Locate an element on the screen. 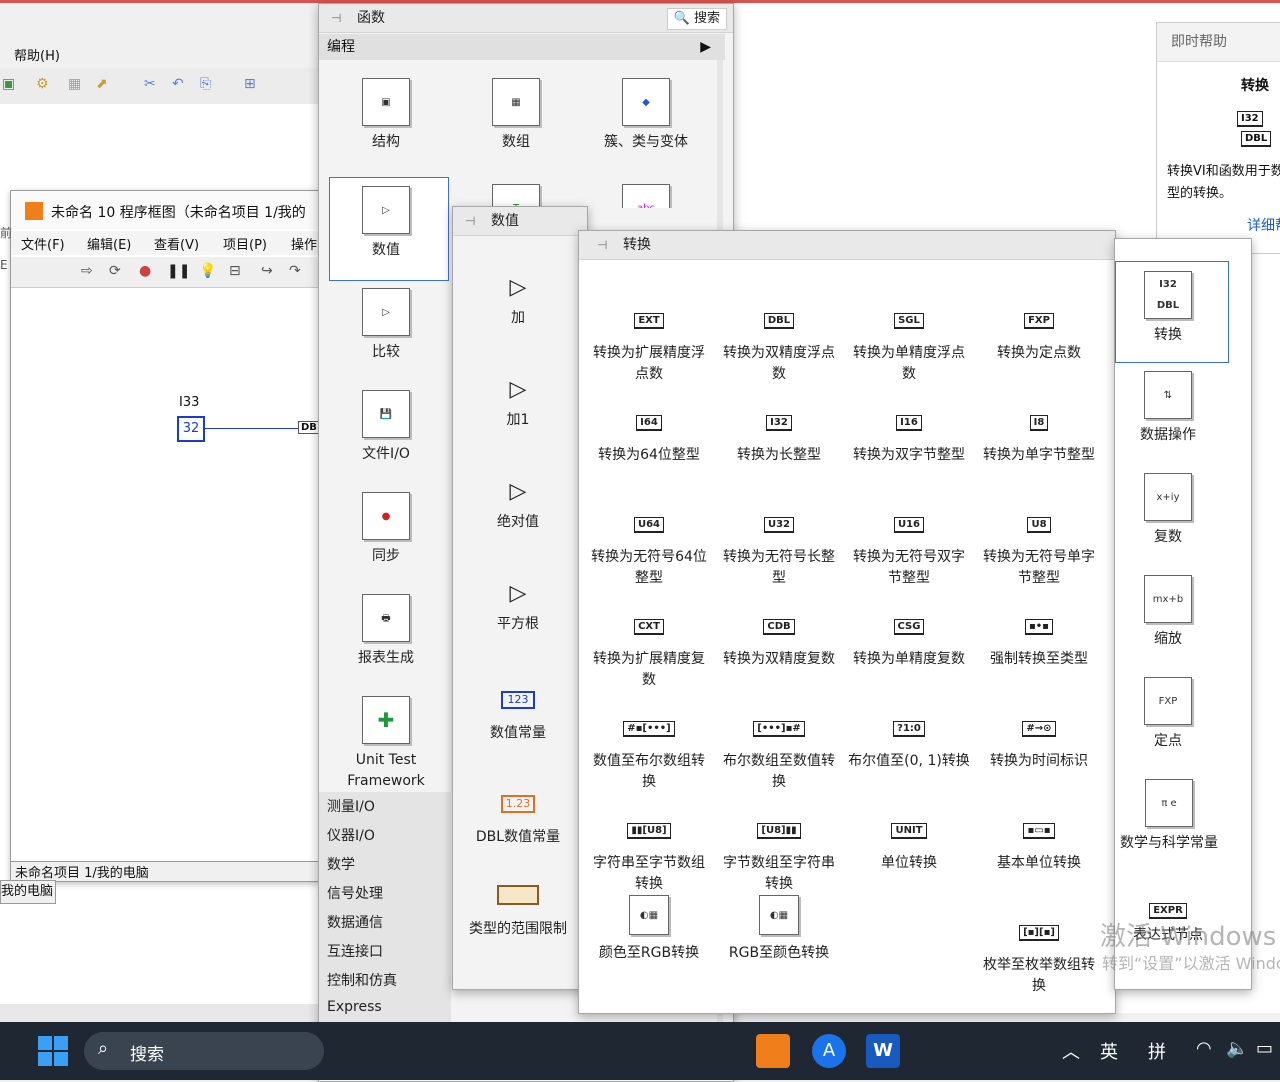  app-taskbar-icon: A is located at coordinates (829, 1051).